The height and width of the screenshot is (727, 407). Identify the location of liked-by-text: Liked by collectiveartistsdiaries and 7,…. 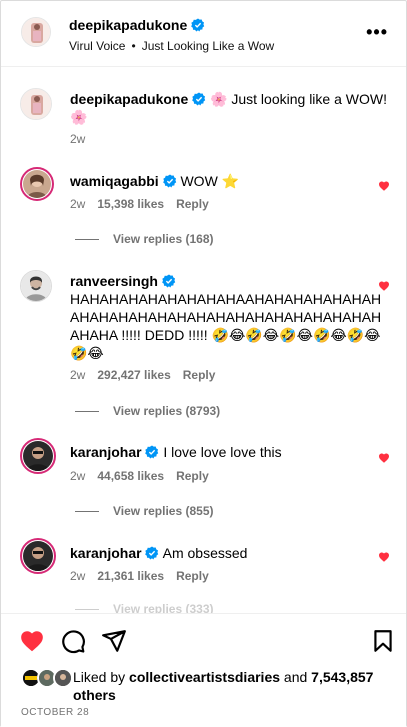
(240, 686).